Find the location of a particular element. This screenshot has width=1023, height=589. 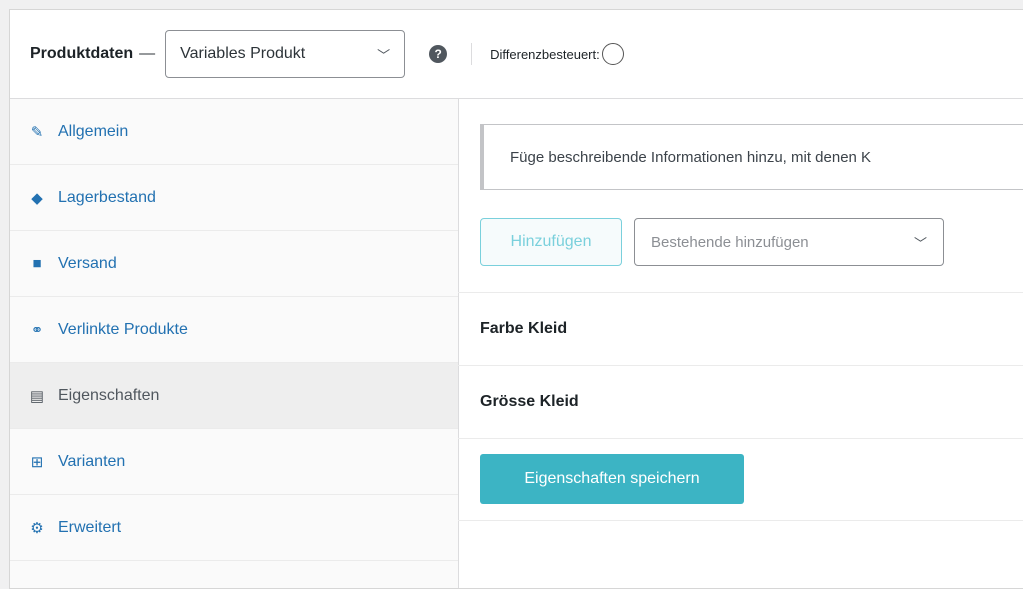

help-icon: ? is located at coordinates (438, 54).